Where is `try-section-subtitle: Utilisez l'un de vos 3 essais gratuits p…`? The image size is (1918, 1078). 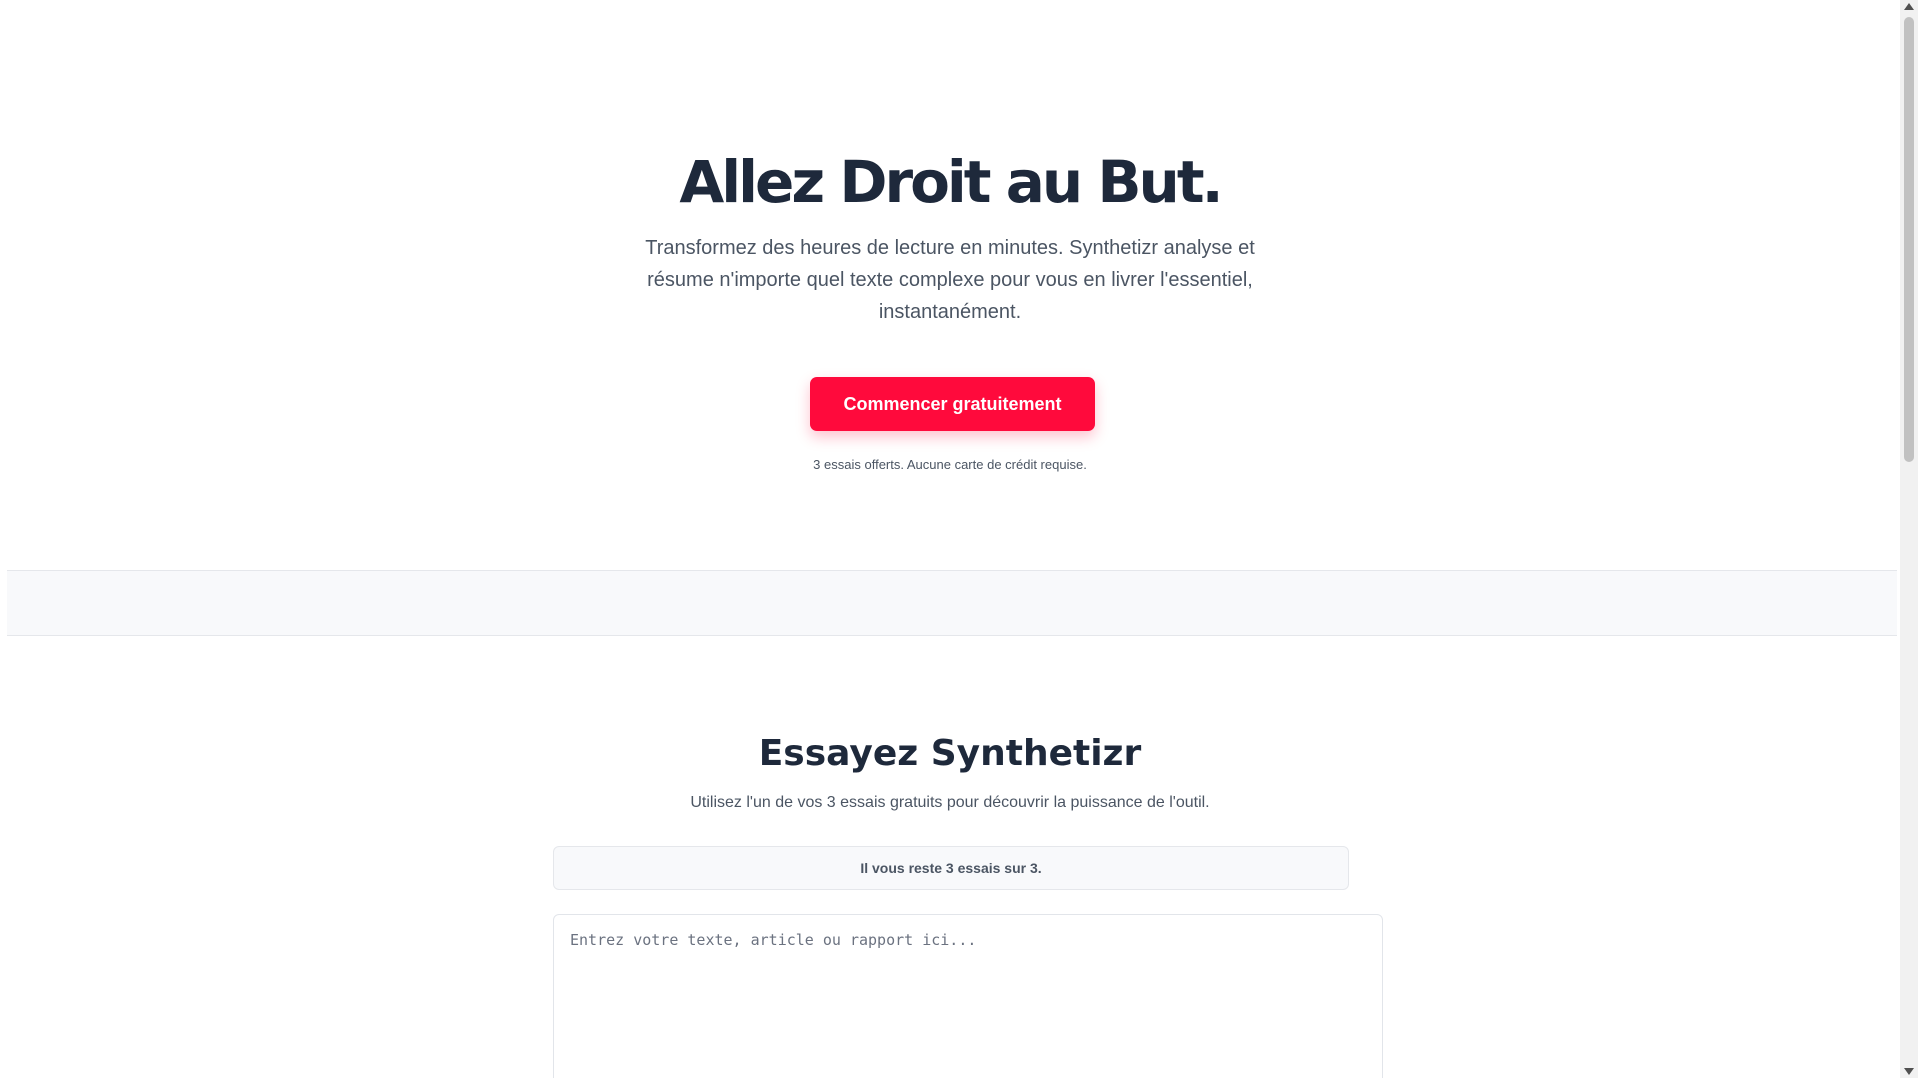 try-section-subtitle: Utilisez l'un de vos 3 essais gratuits p… is located at coordinates (950, 802).